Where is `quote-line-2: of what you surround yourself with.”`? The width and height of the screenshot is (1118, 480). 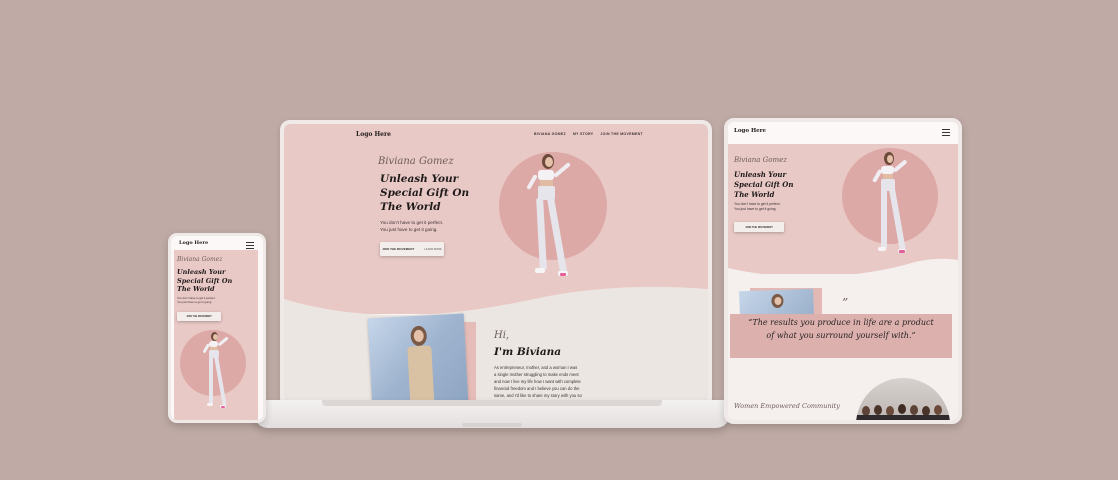
quote-line-2: of what you surround yourself with.” is located at coordinates (841, 335).